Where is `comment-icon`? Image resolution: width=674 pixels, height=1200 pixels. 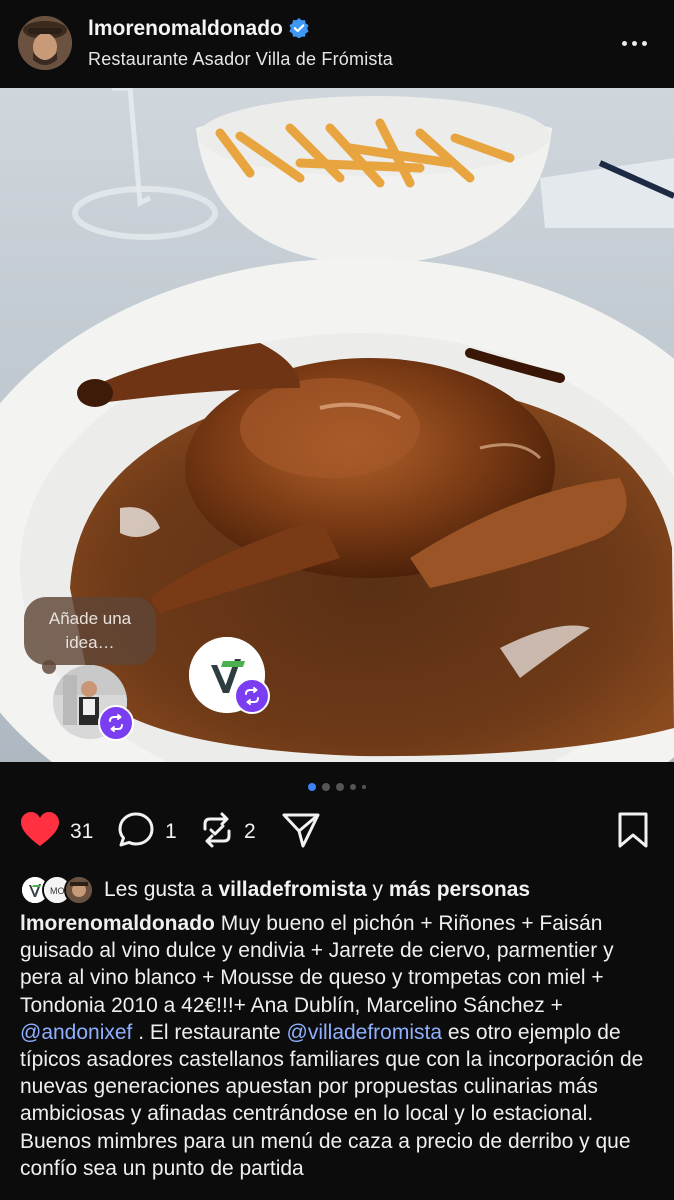
comment-icon is located at coordinates (136, 832).